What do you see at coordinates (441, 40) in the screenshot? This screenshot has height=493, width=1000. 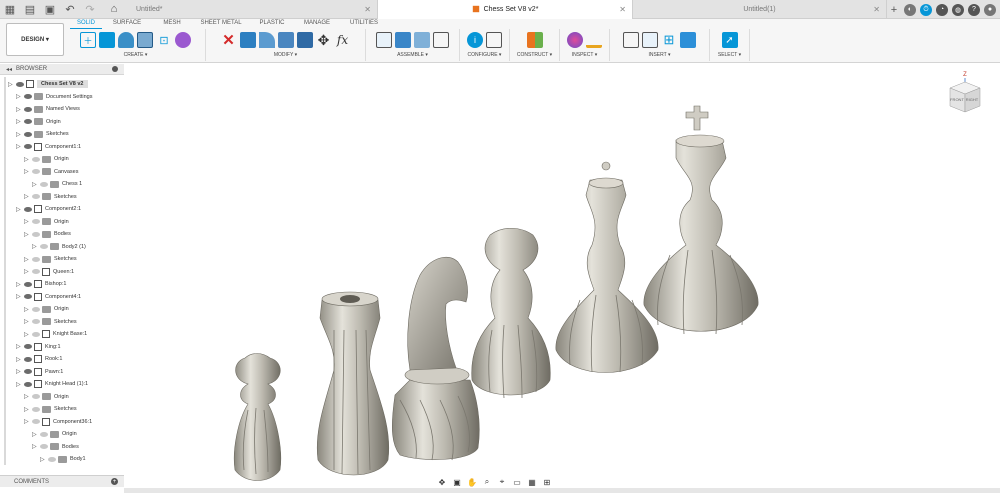 I see `rigid-group-icon` at bounding box center [441, 40].